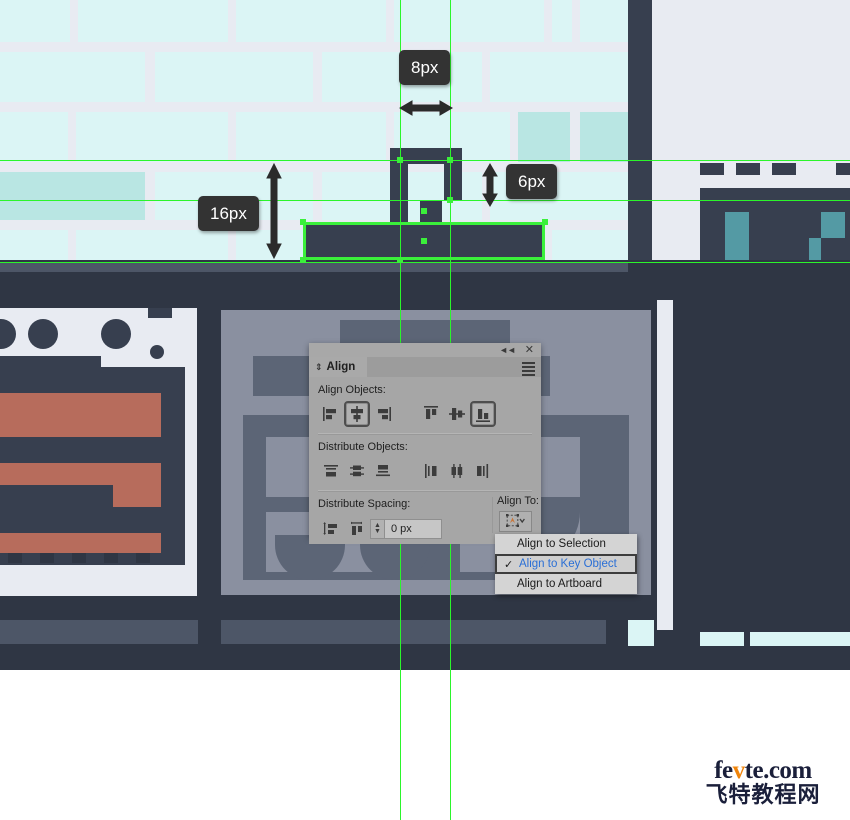 This screenshot has width=850, height=820. I want to click on measure-arrow-vertical-left, so click(274, 211).